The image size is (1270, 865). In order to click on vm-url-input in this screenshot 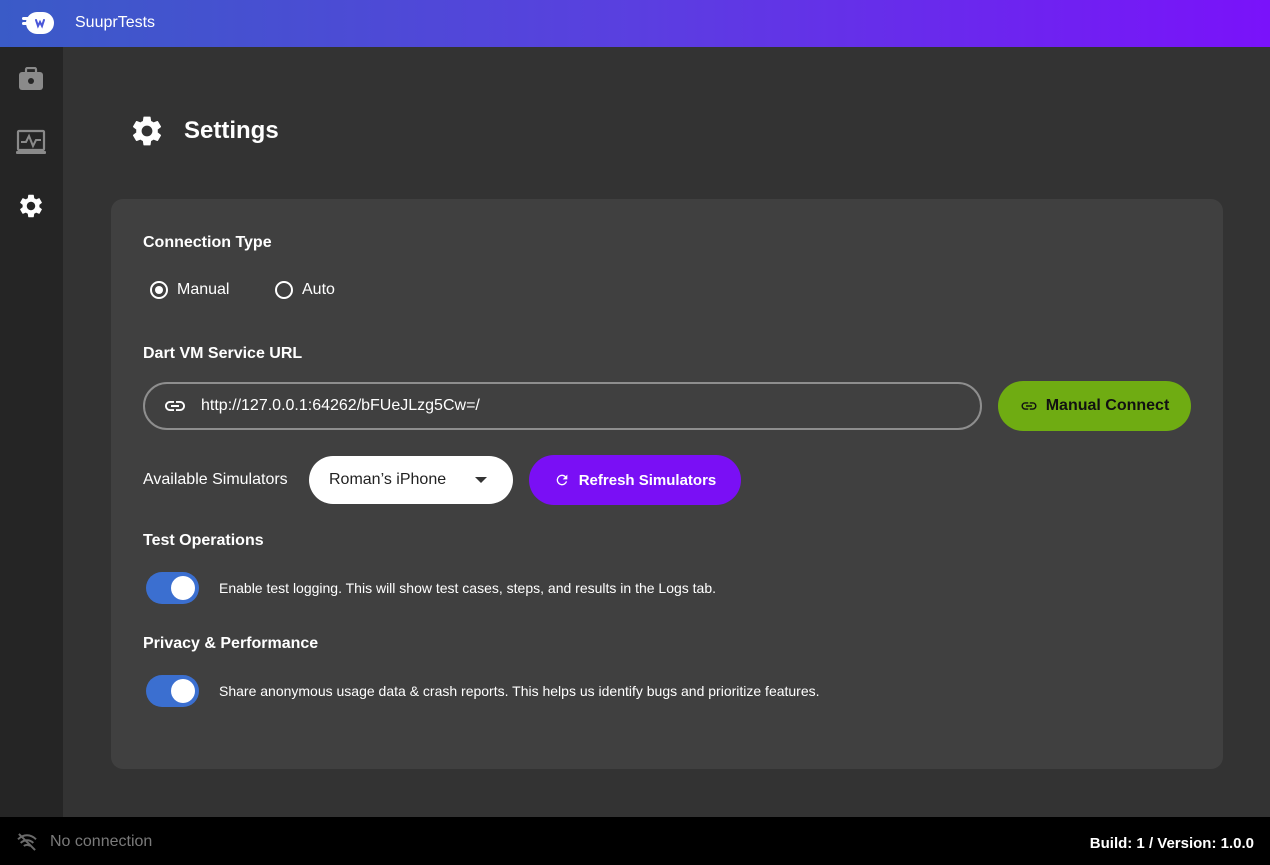, I will do `click(571, 406)`.